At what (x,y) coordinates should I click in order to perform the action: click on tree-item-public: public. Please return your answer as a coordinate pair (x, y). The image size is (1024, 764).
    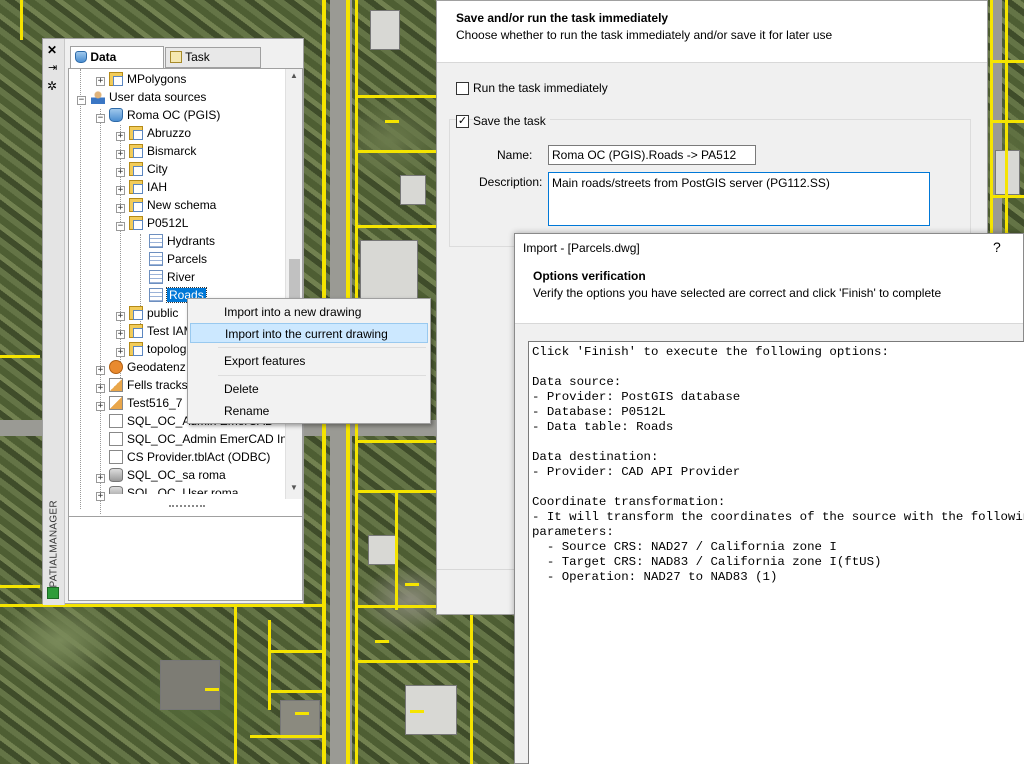
    Looking at the image, I should click on (153, 313).